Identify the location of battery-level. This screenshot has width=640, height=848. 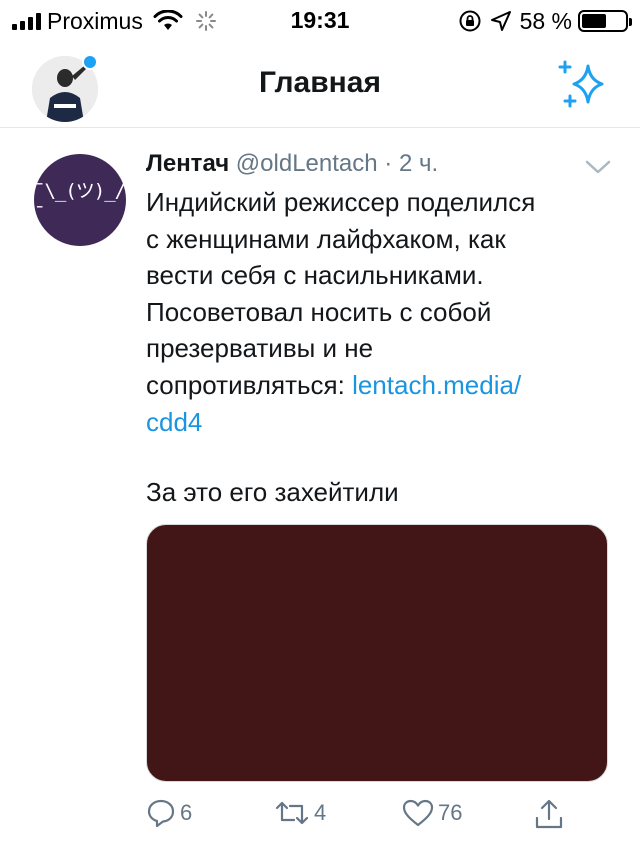
(594, 21).